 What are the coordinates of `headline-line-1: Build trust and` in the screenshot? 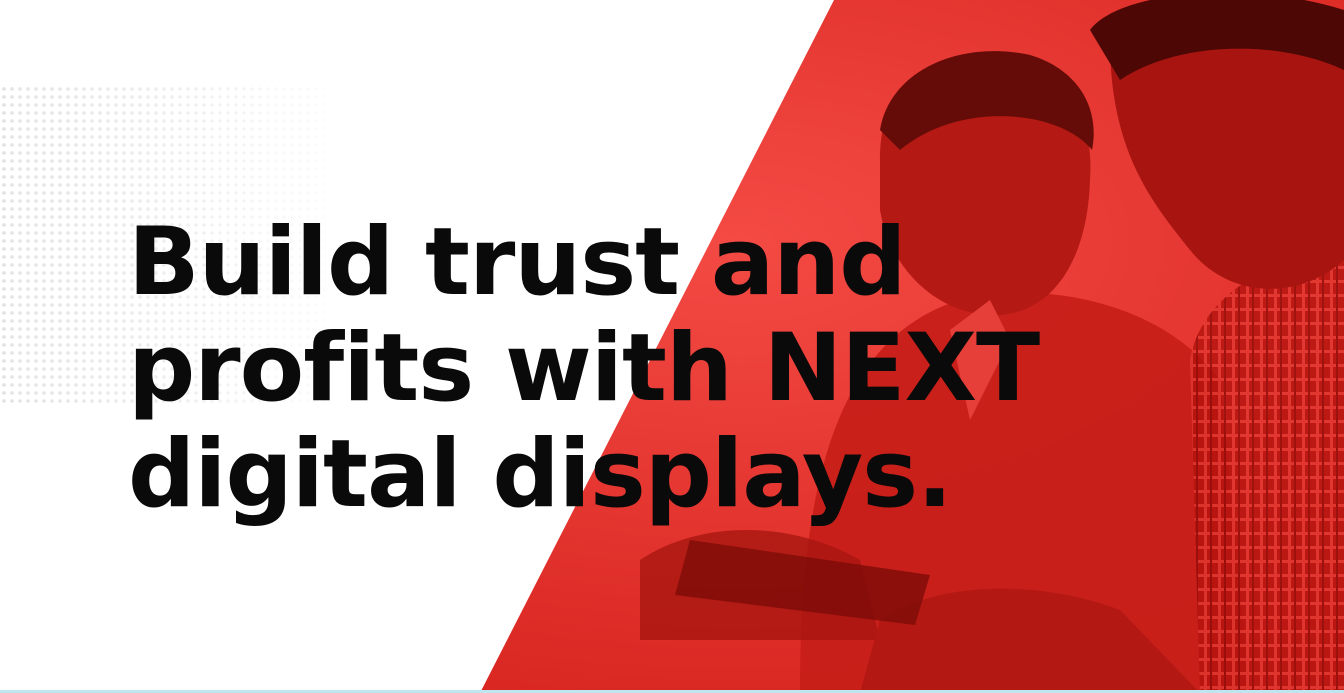 It's located at (517, 262).